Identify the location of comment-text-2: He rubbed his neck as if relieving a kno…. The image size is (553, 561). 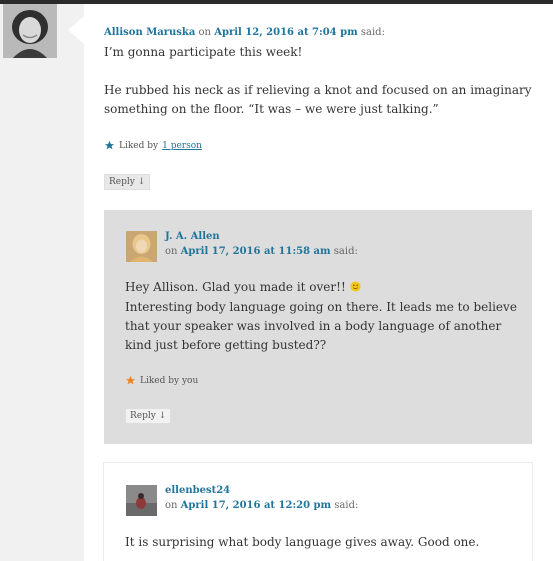
(318, 99).